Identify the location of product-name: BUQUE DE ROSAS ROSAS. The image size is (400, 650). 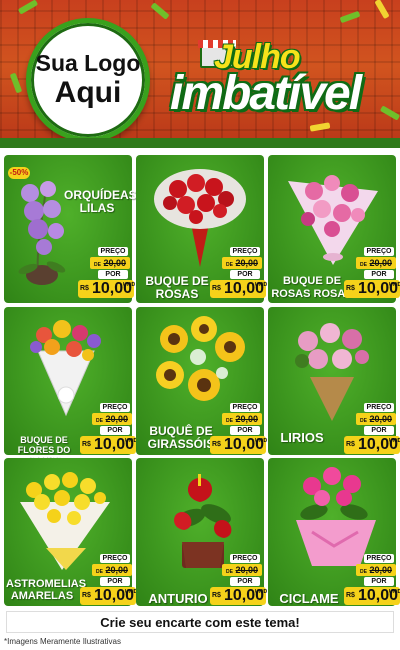
(312, 287).